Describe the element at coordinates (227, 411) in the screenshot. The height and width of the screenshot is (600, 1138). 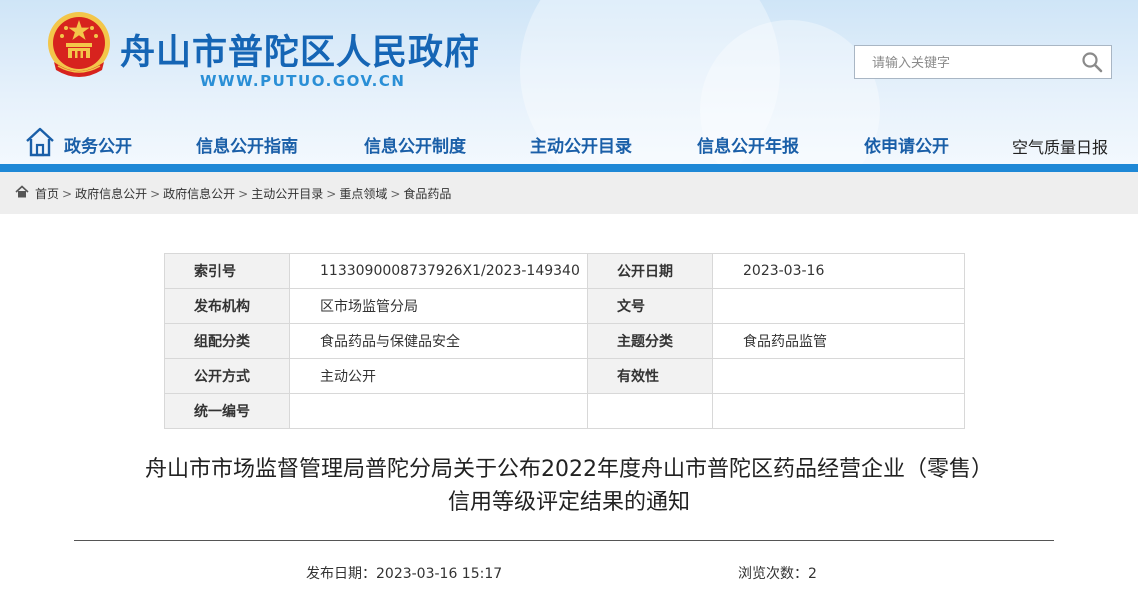
I see `code-label: 统一编号` at that location.